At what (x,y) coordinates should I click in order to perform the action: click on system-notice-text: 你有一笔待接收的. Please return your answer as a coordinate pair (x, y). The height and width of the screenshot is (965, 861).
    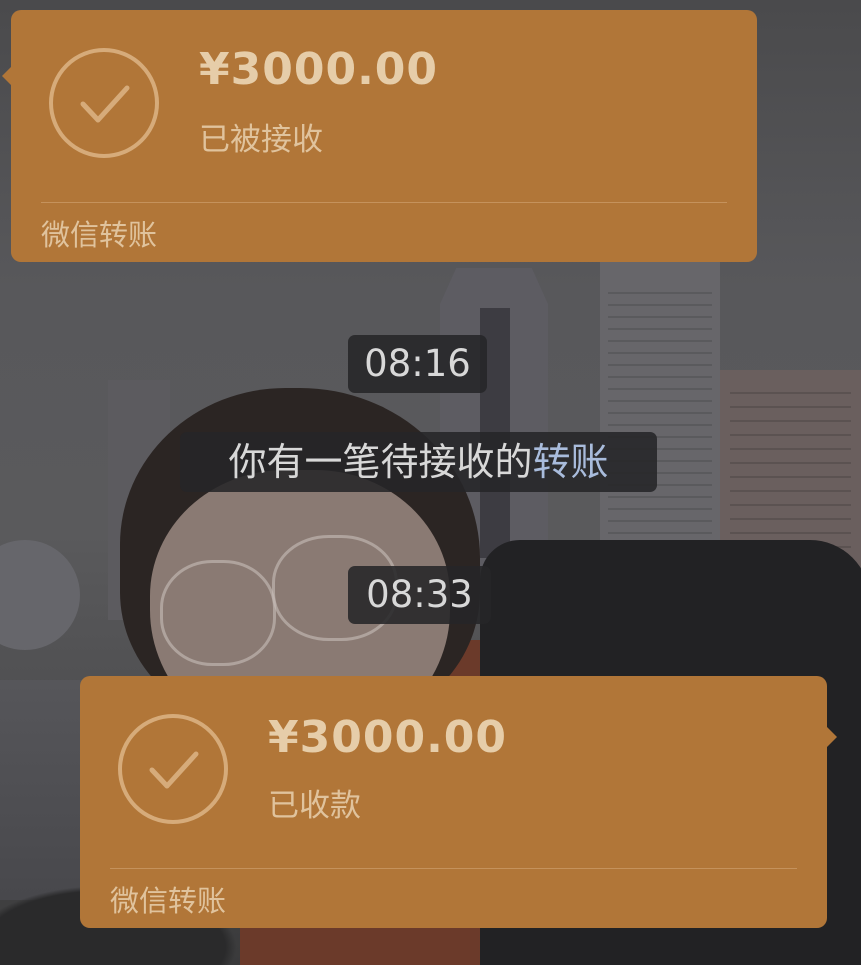
    Looking at the image, I should click on (380, 462).